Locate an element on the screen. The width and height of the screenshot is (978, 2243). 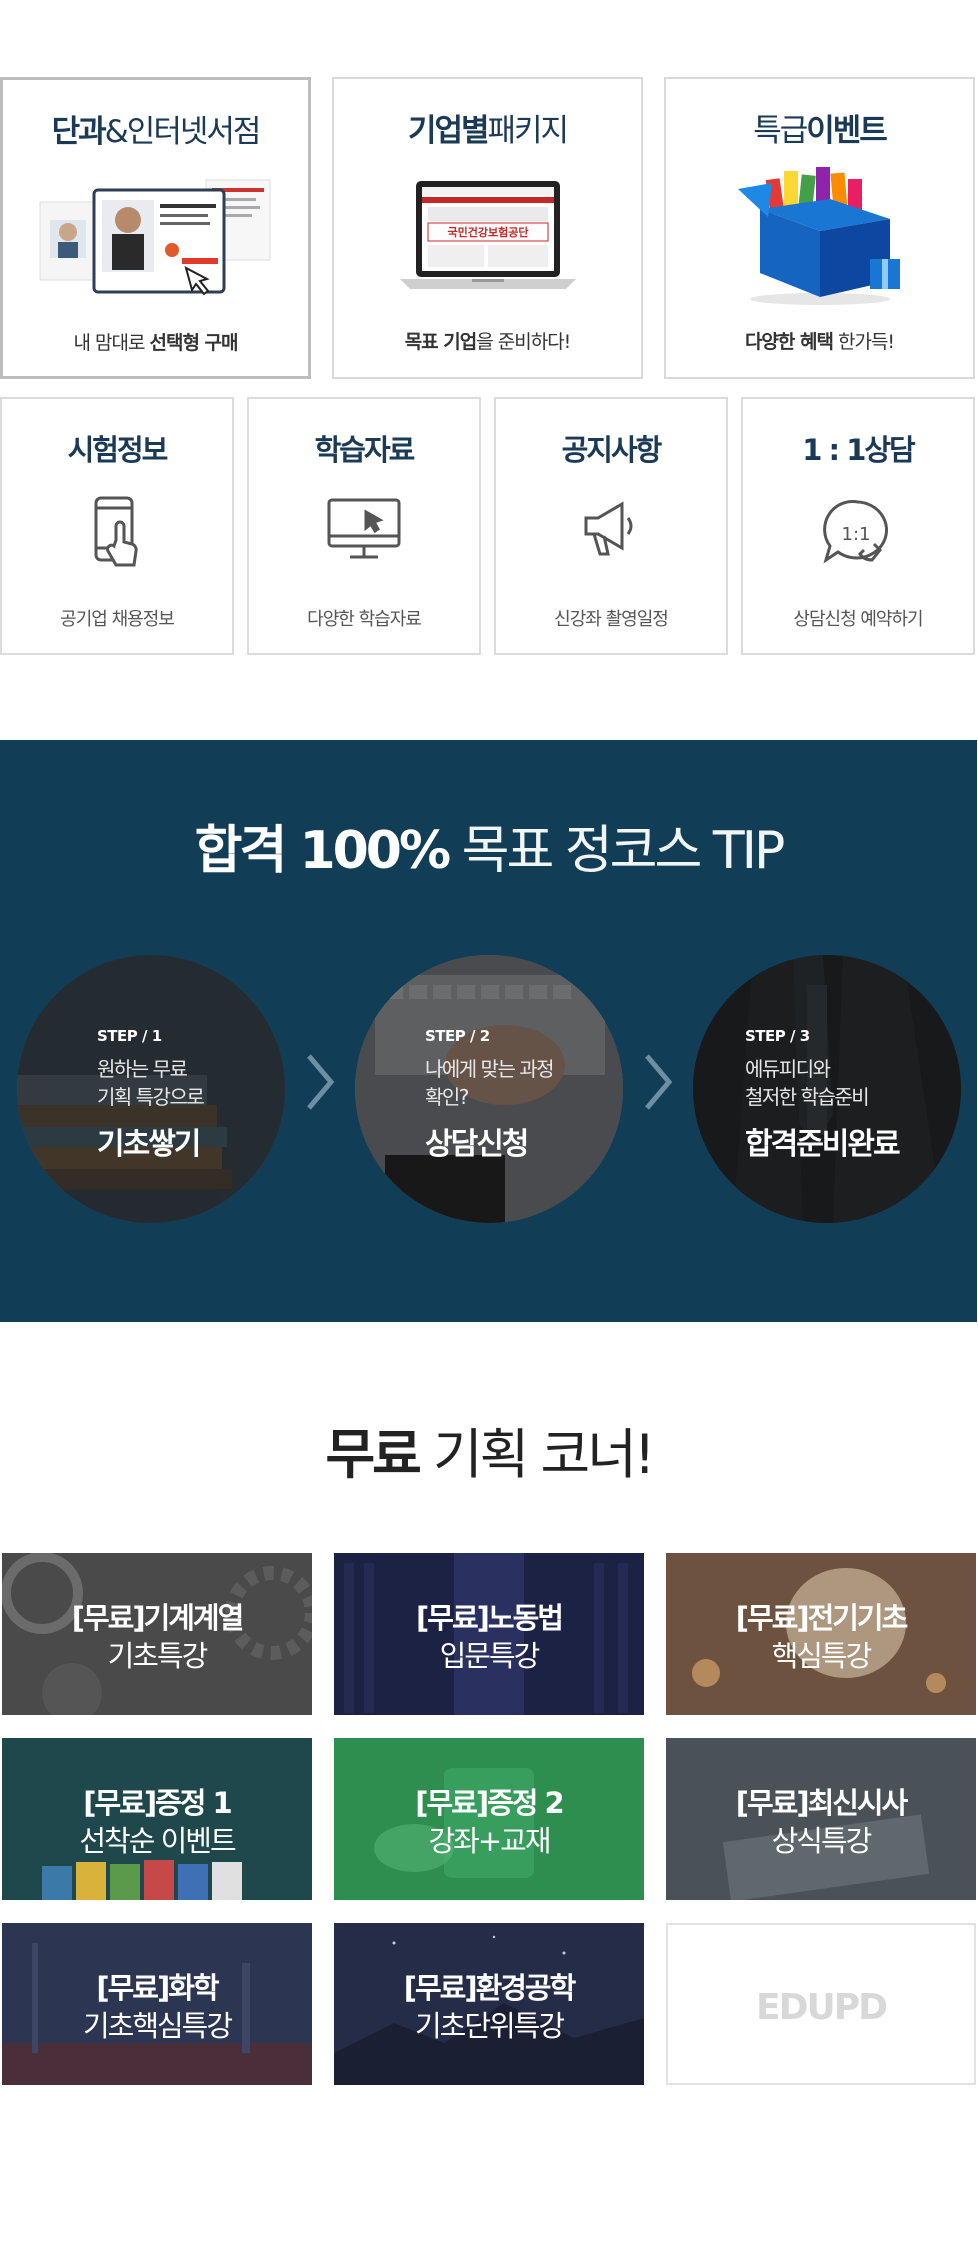
svg-text: 국민건강보험공단 is located at coordinates (487, 232).